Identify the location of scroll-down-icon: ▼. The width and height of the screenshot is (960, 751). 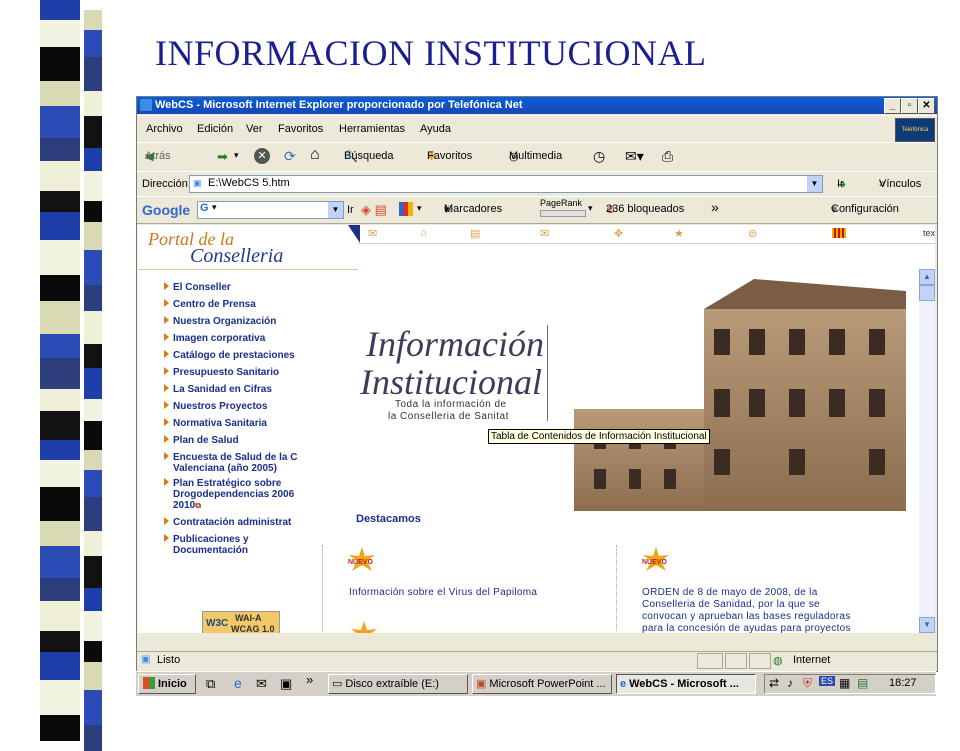
(927, 625).